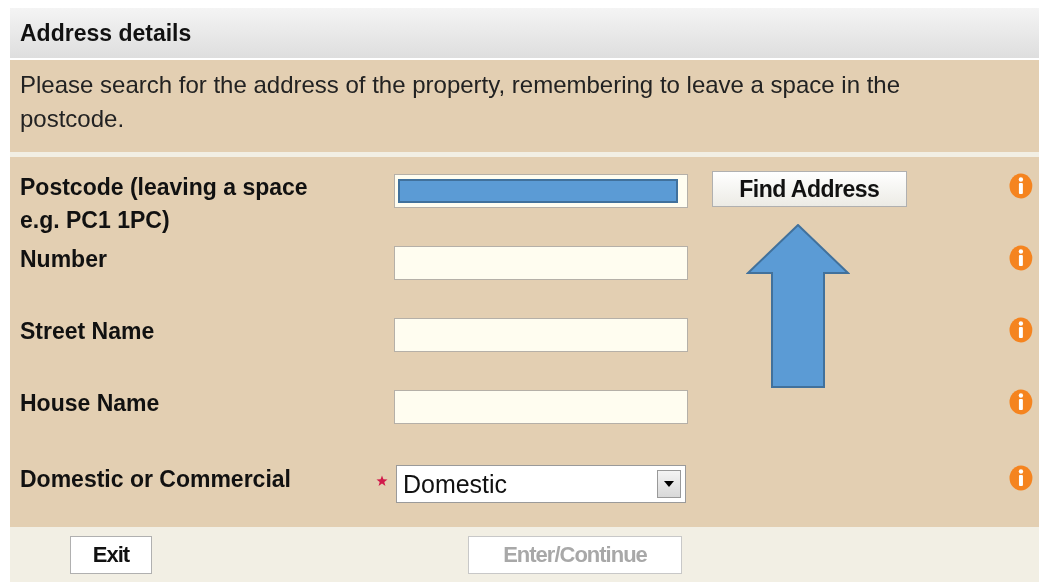 The width and height of the screenshot is (1039, 582). Describe the element at coordinates (88, 331) in the screenshot. I see `field-label: Street Name` at that location.